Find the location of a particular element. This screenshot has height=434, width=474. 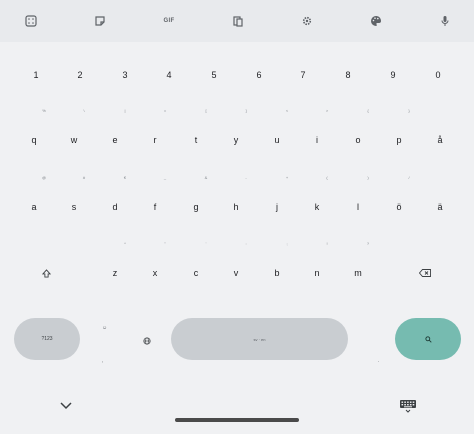

hide-keyboard-button is located at coordinates (66, 406).